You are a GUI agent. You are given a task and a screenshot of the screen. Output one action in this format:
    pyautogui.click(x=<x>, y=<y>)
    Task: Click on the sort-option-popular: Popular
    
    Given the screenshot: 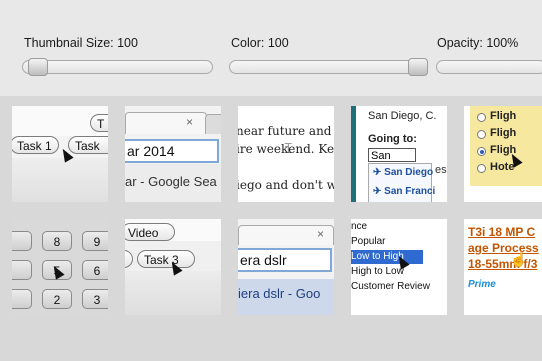 What is the action you would take?
    pyautogui.click(x=368, y=241)
    